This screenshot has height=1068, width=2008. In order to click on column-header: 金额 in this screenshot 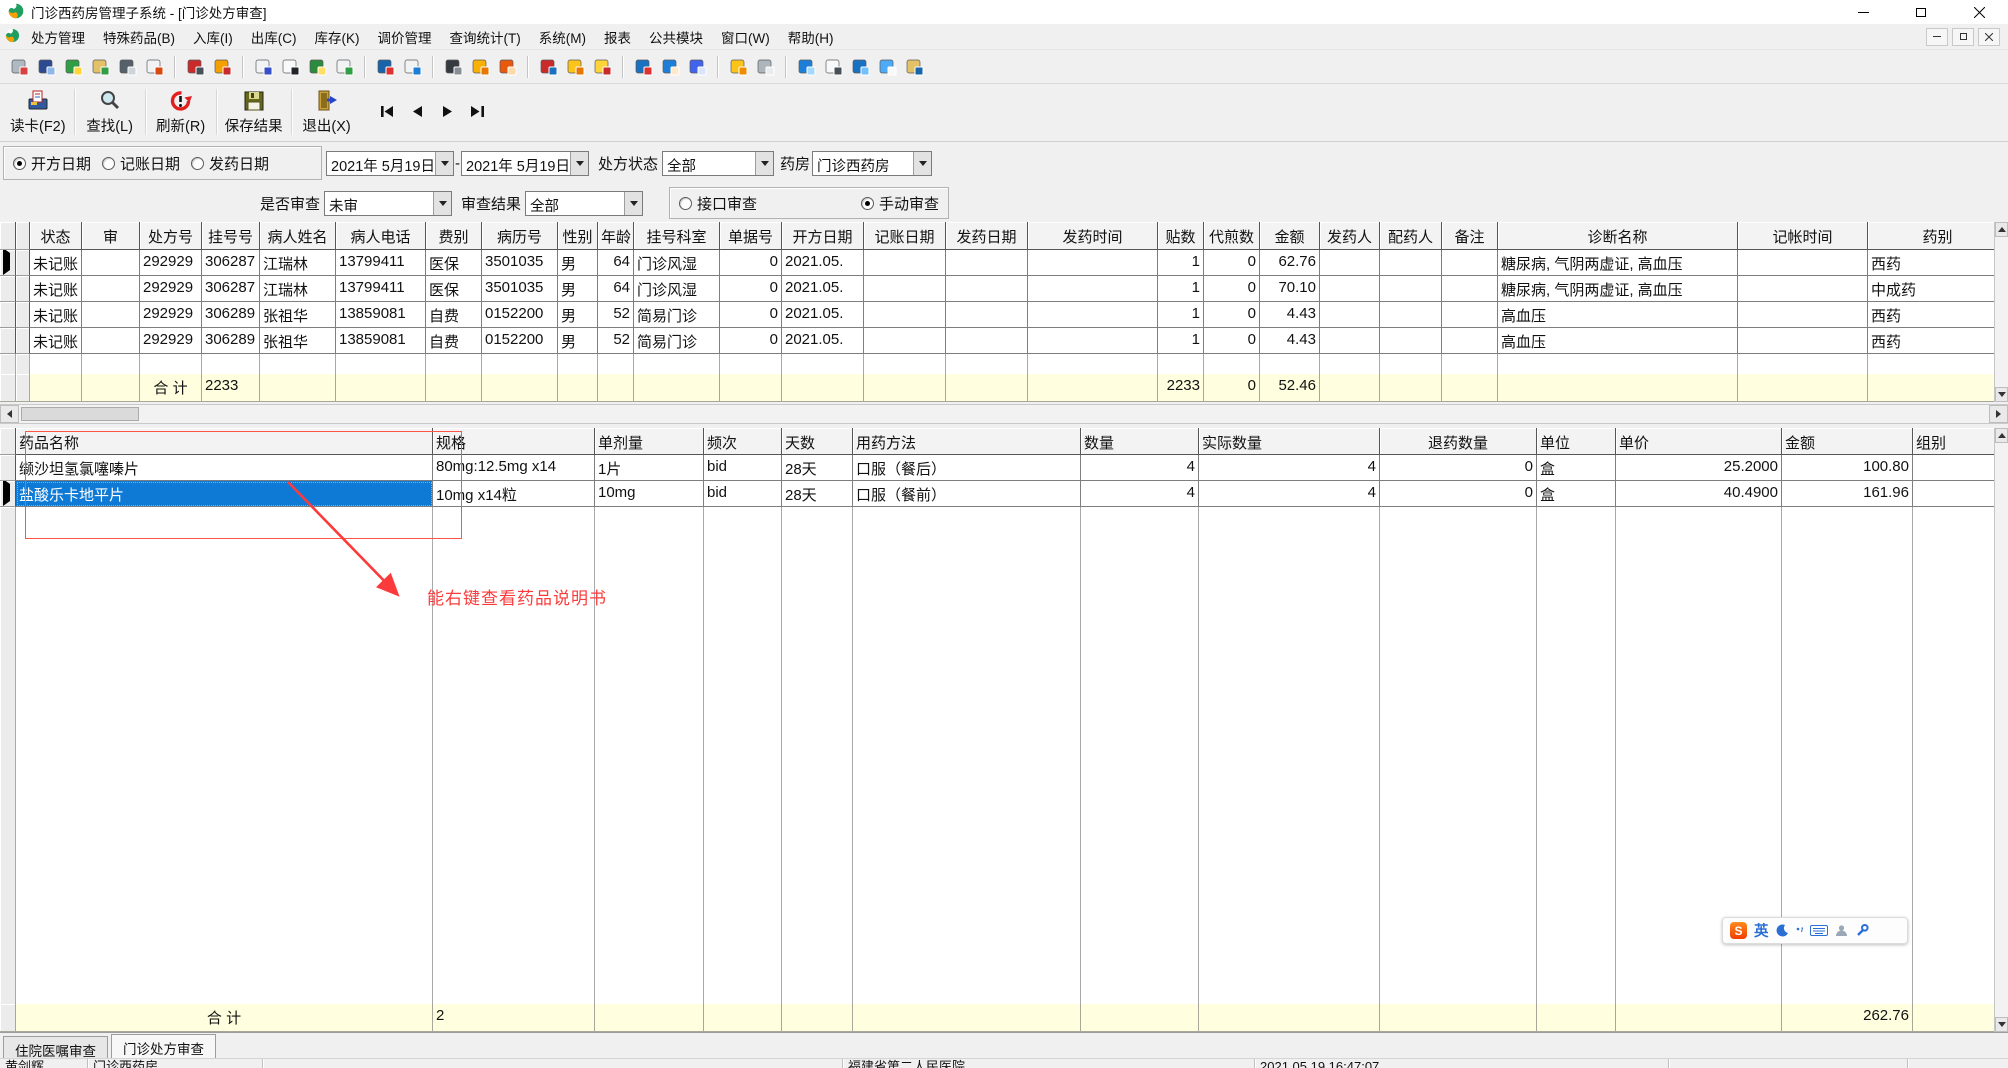, I will do `click(1290, 236)`.